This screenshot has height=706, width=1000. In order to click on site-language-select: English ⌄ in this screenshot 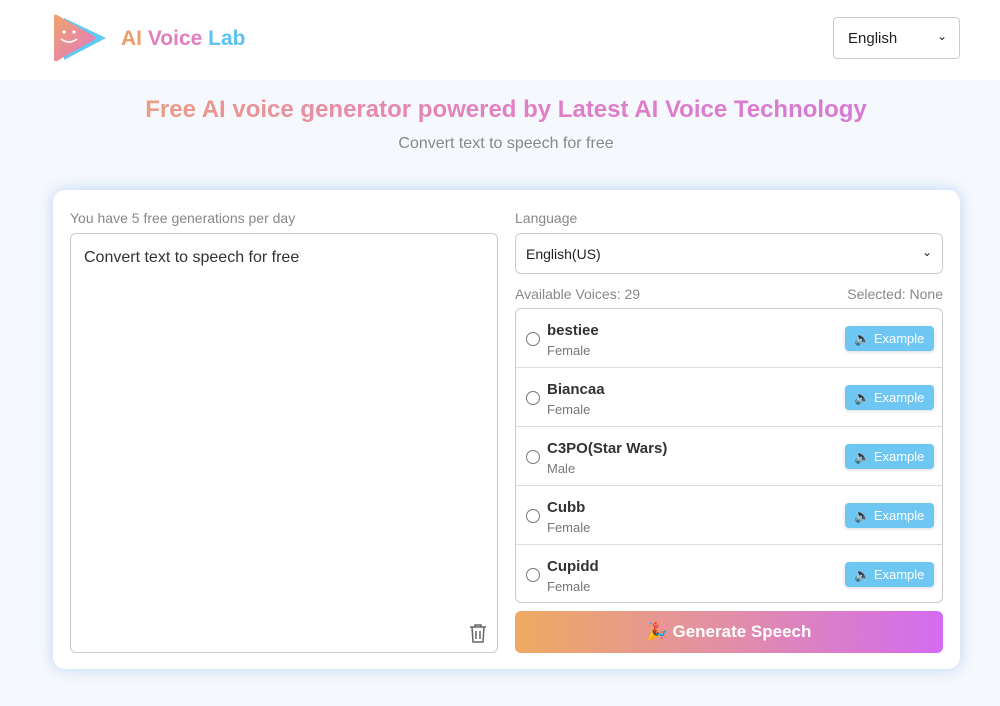, I will do `click(896, 38)`.